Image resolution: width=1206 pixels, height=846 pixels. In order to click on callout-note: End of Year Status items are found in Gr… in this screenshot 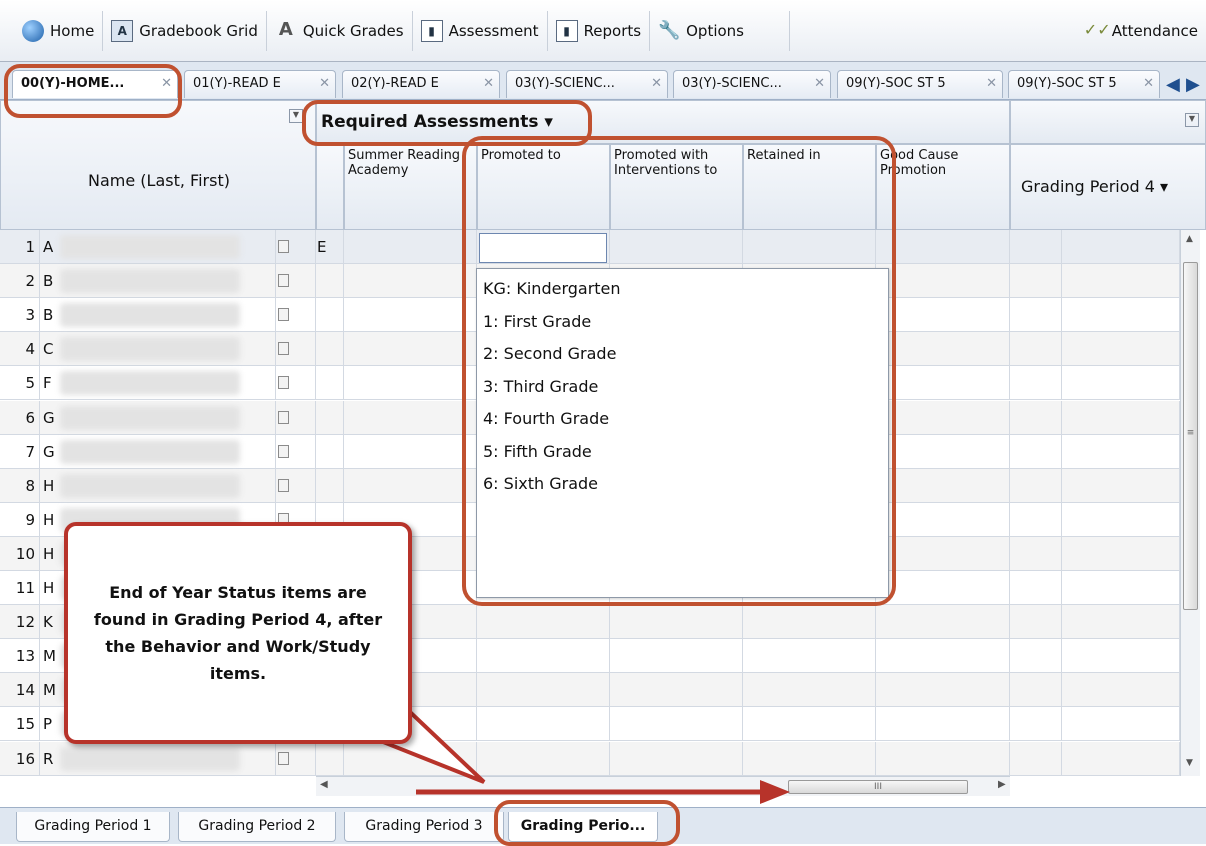, I will do `click(238, 633)`.